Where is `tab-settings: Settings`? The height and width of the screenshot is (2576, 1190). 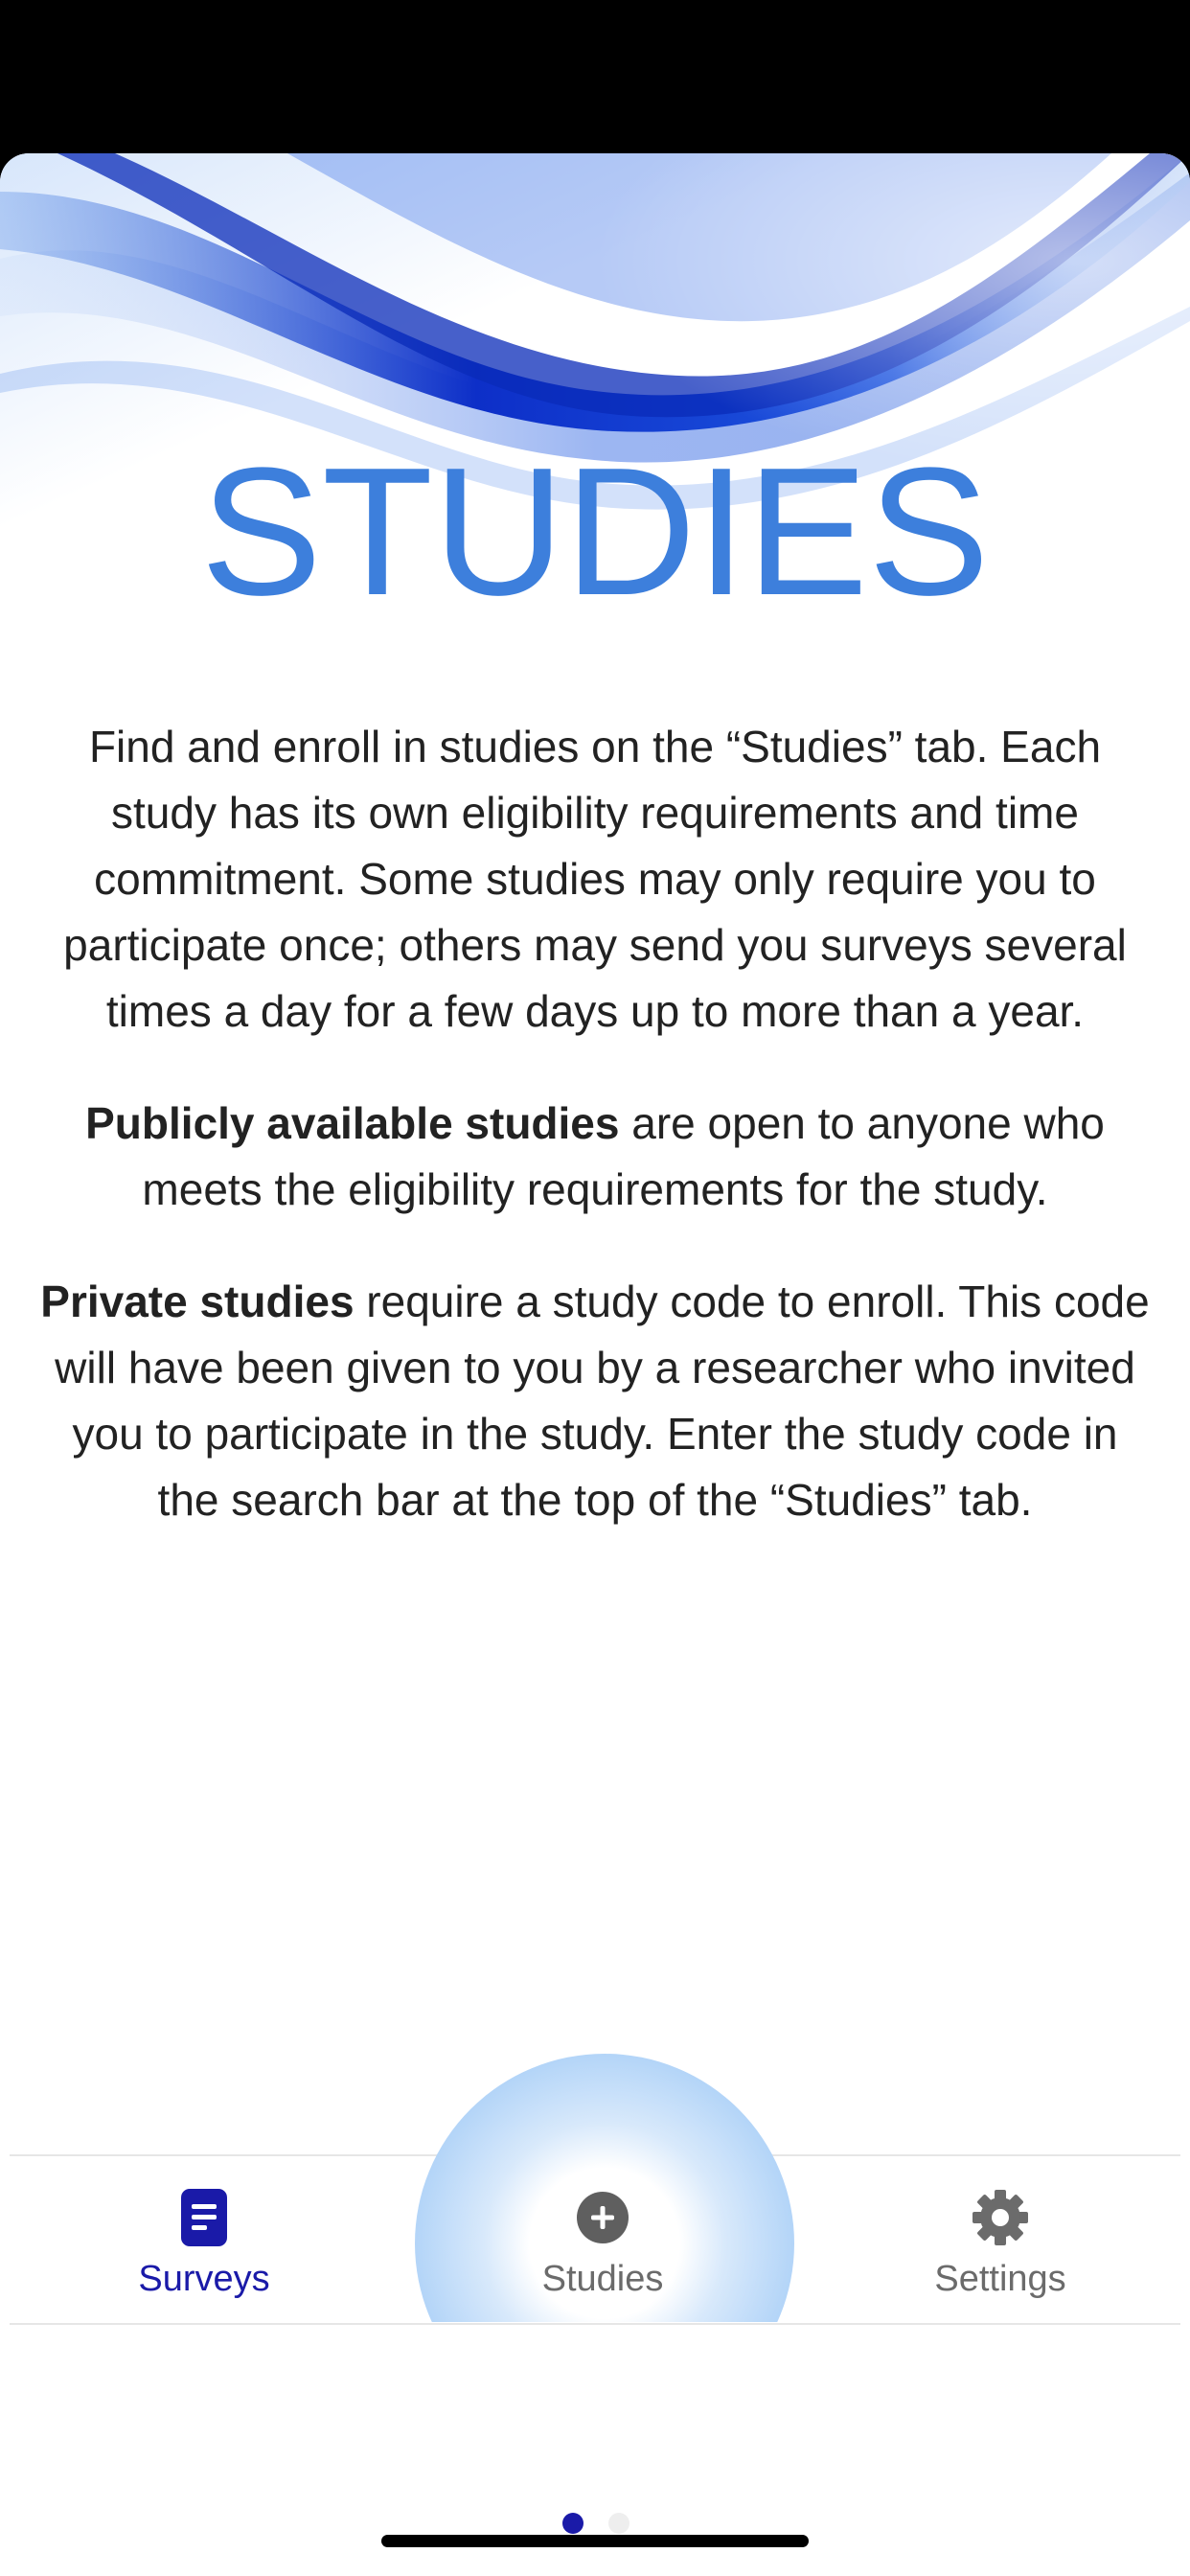 tab-settings: Settings is located at coordinates (1001, 2249).